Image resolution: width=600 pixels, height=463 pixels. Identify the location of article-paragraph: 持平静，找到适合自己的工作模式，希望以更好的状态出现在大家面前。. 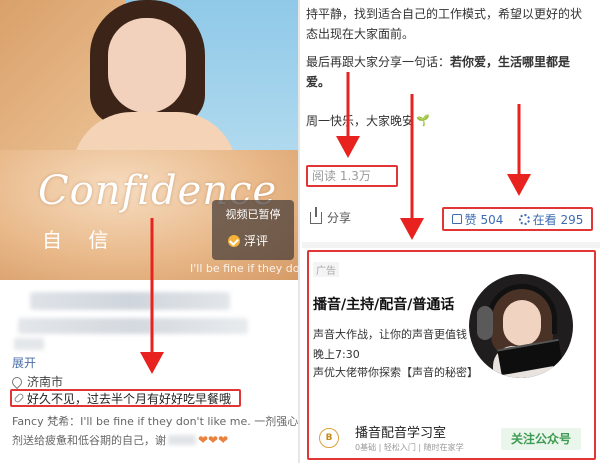
(444, 24).